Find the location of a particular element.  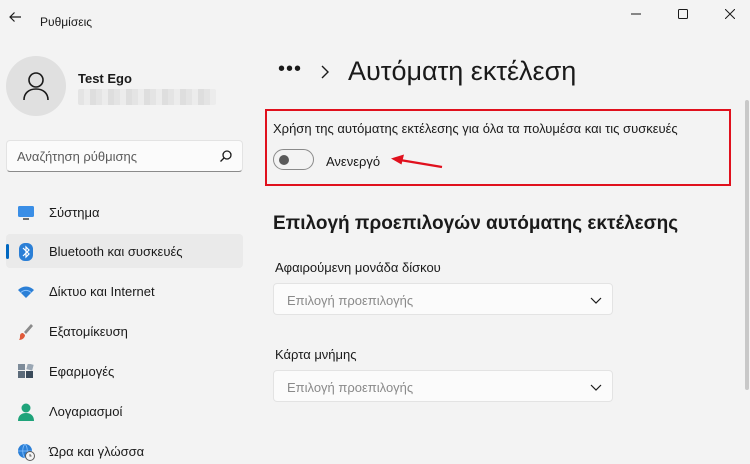

section-title: Επιλογή προεπιλογών αυτόματης εκτέλεσης is located at coordinates (476, 223).